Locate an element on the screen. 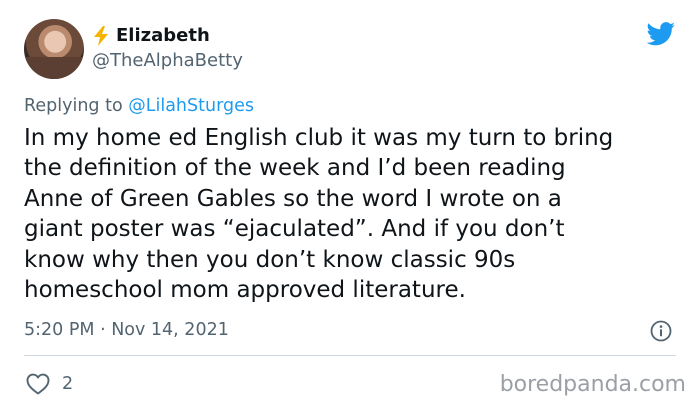 The image size is (700, 410). like-action: 2 is located at coordinates (49, 384).